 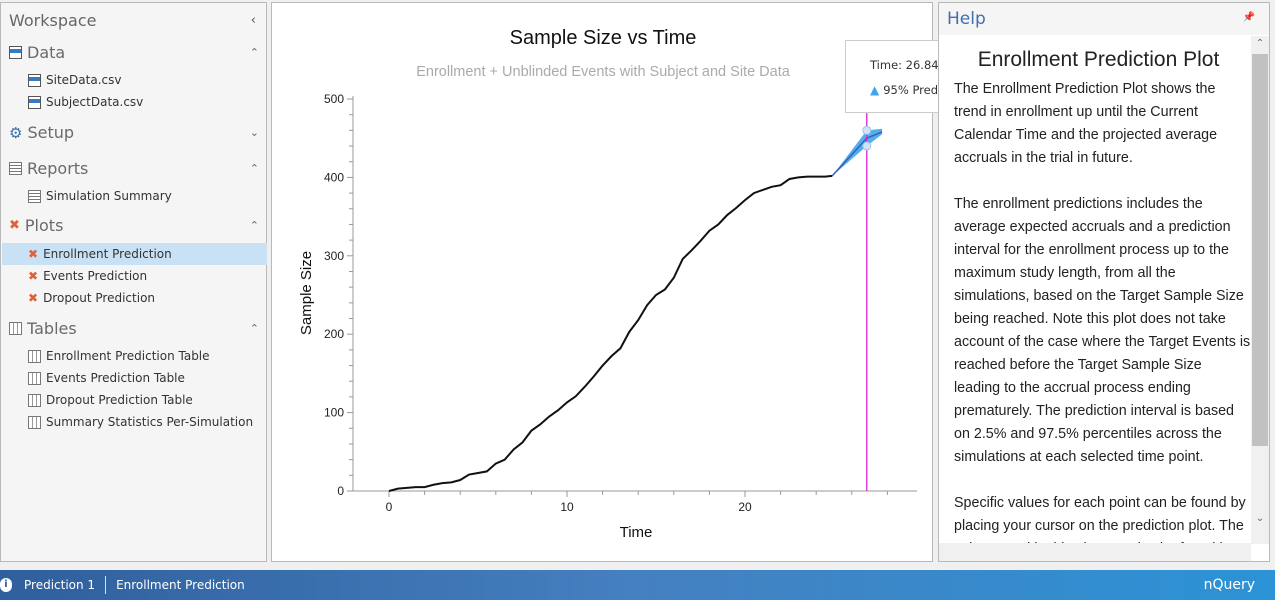 I want to click on section-setup: ⚙ Setup ⌄, so click(x=135, y=132).